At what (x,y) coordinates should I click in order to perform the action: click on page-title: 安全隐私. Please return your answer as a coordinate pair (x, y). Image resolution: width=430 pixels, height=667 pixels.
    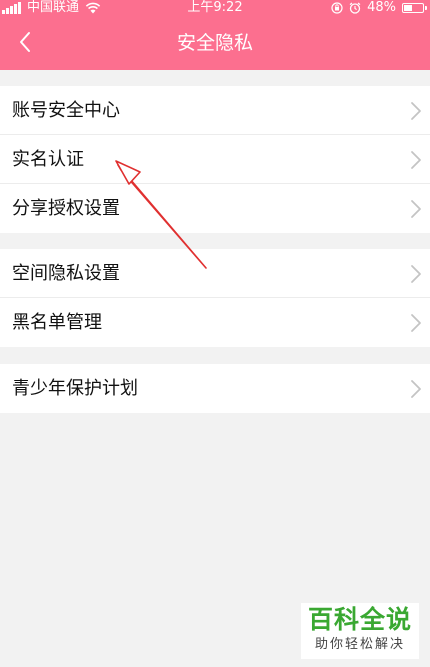
    Looking at the image, I should click on (214, 43).